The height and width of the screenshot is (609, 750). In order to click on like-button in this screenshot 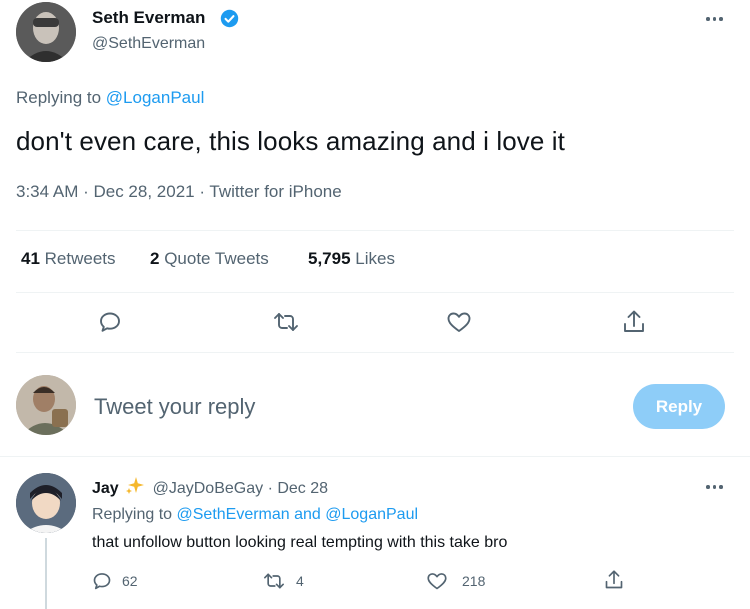, I will do `click(459, 322)`.